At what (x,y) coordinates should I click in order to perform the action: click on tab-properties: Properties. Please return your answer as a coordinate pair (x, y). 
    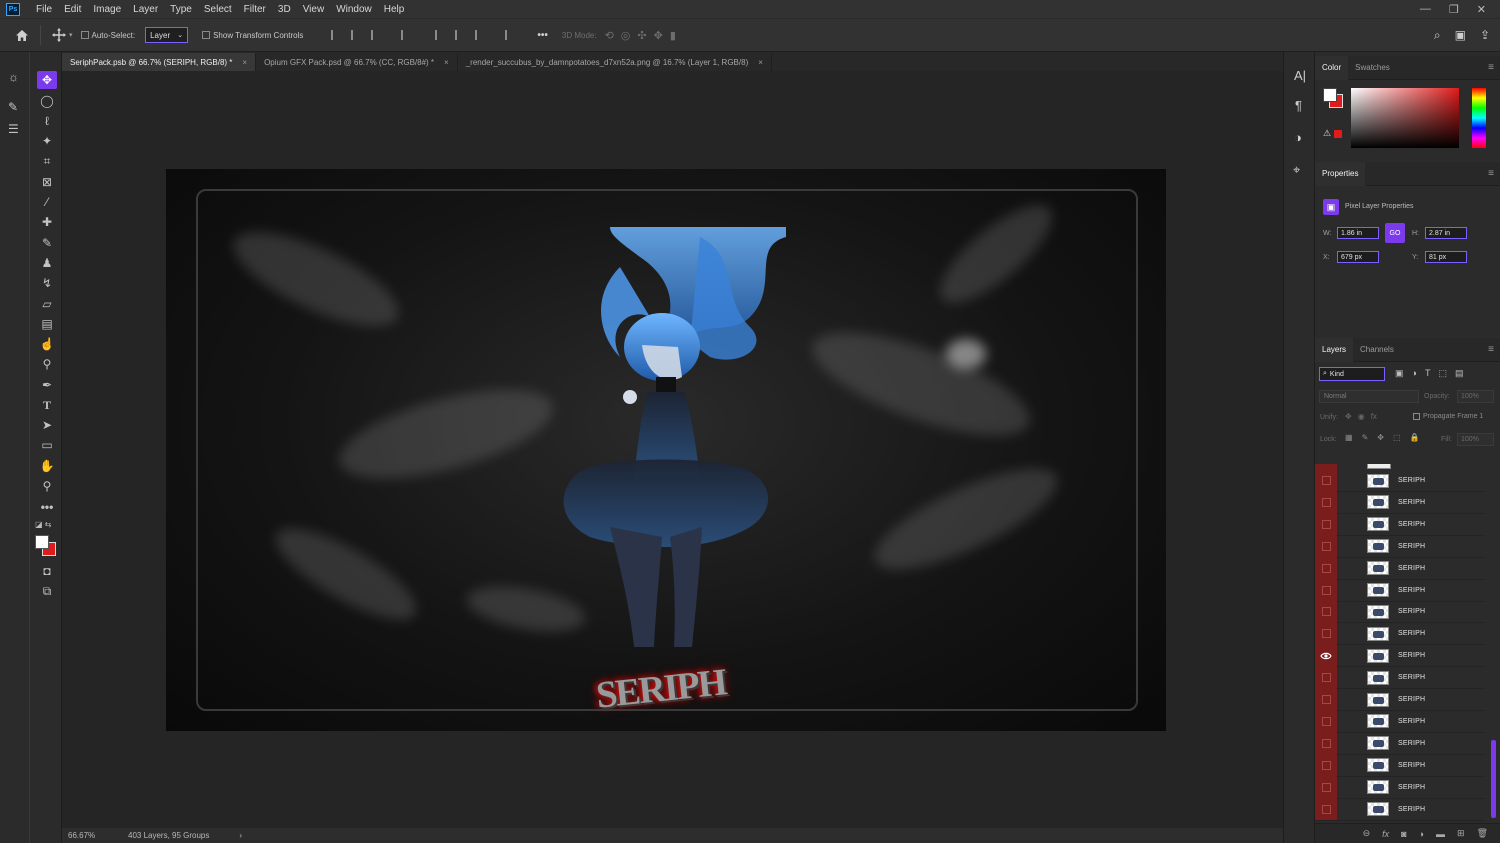
    Looking at the image, I should click on (1340, 173).